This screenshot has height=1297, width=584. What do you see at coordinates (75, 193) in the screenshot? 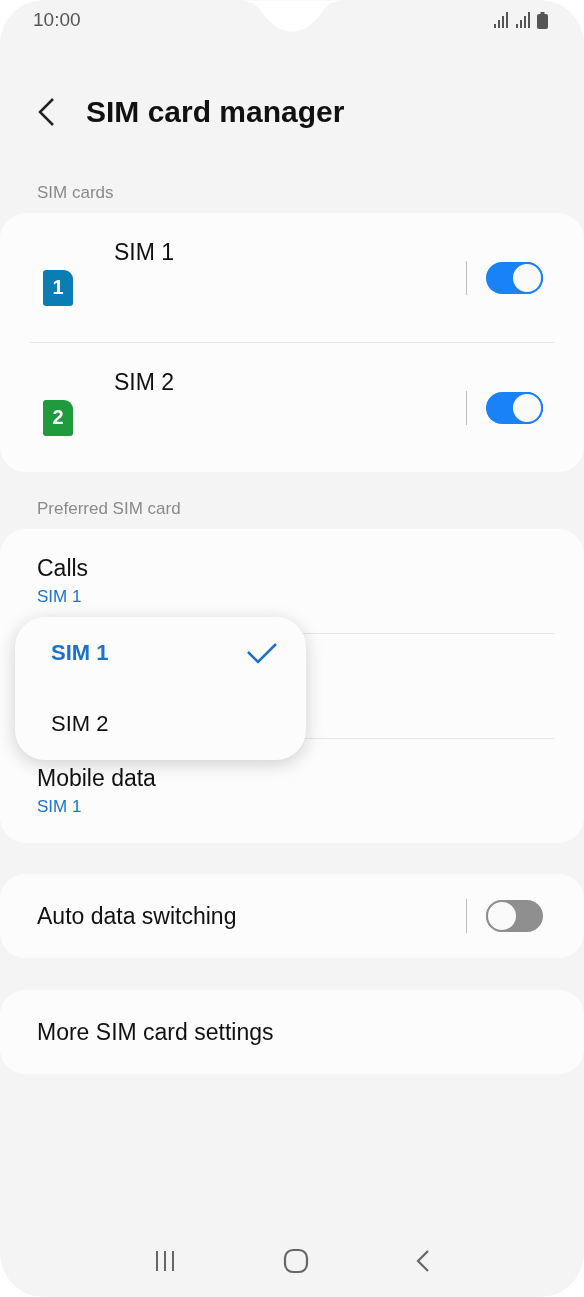
I see `section-heading: SIM cards` at bounding box center [75, 193].